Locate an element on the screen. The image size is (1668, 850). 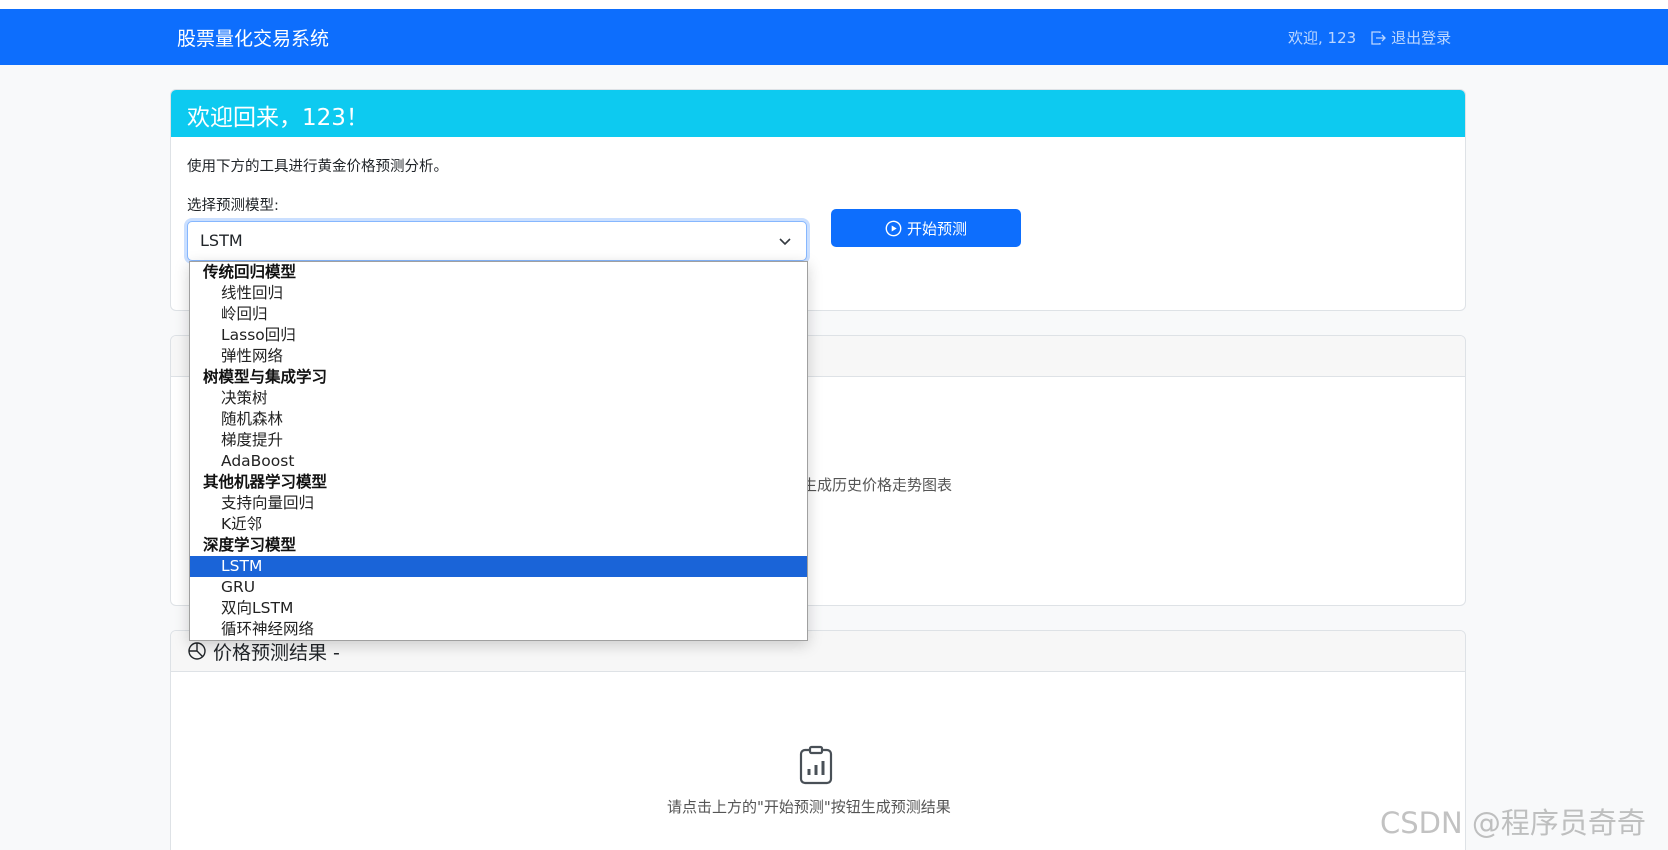
dropdown-option: K近邻 is located at coordinates (498, 524).